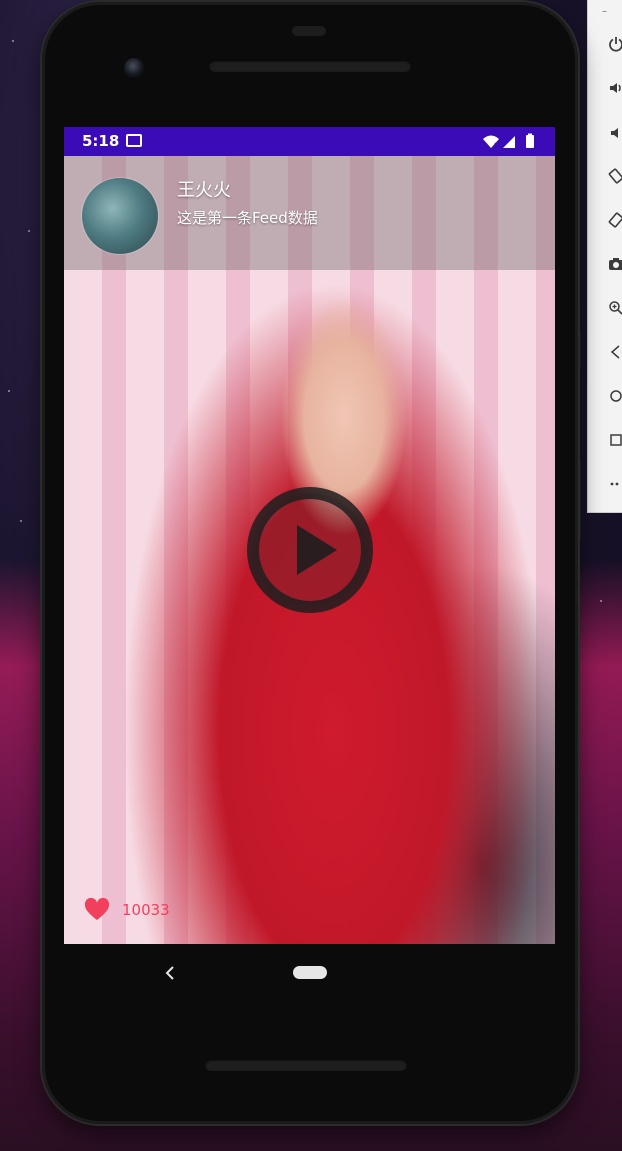  I want to click on battery-icon, so click(530, 141).